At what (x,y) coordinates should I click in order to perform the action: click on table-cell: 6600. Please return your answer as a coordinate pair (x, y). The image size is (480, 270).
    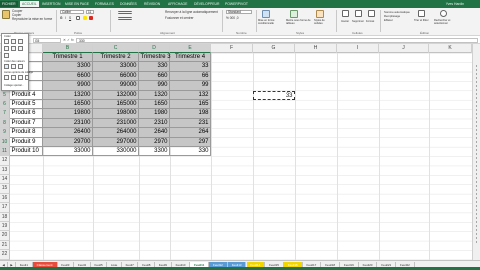
    Looking at the image, I should click on (68, 76).